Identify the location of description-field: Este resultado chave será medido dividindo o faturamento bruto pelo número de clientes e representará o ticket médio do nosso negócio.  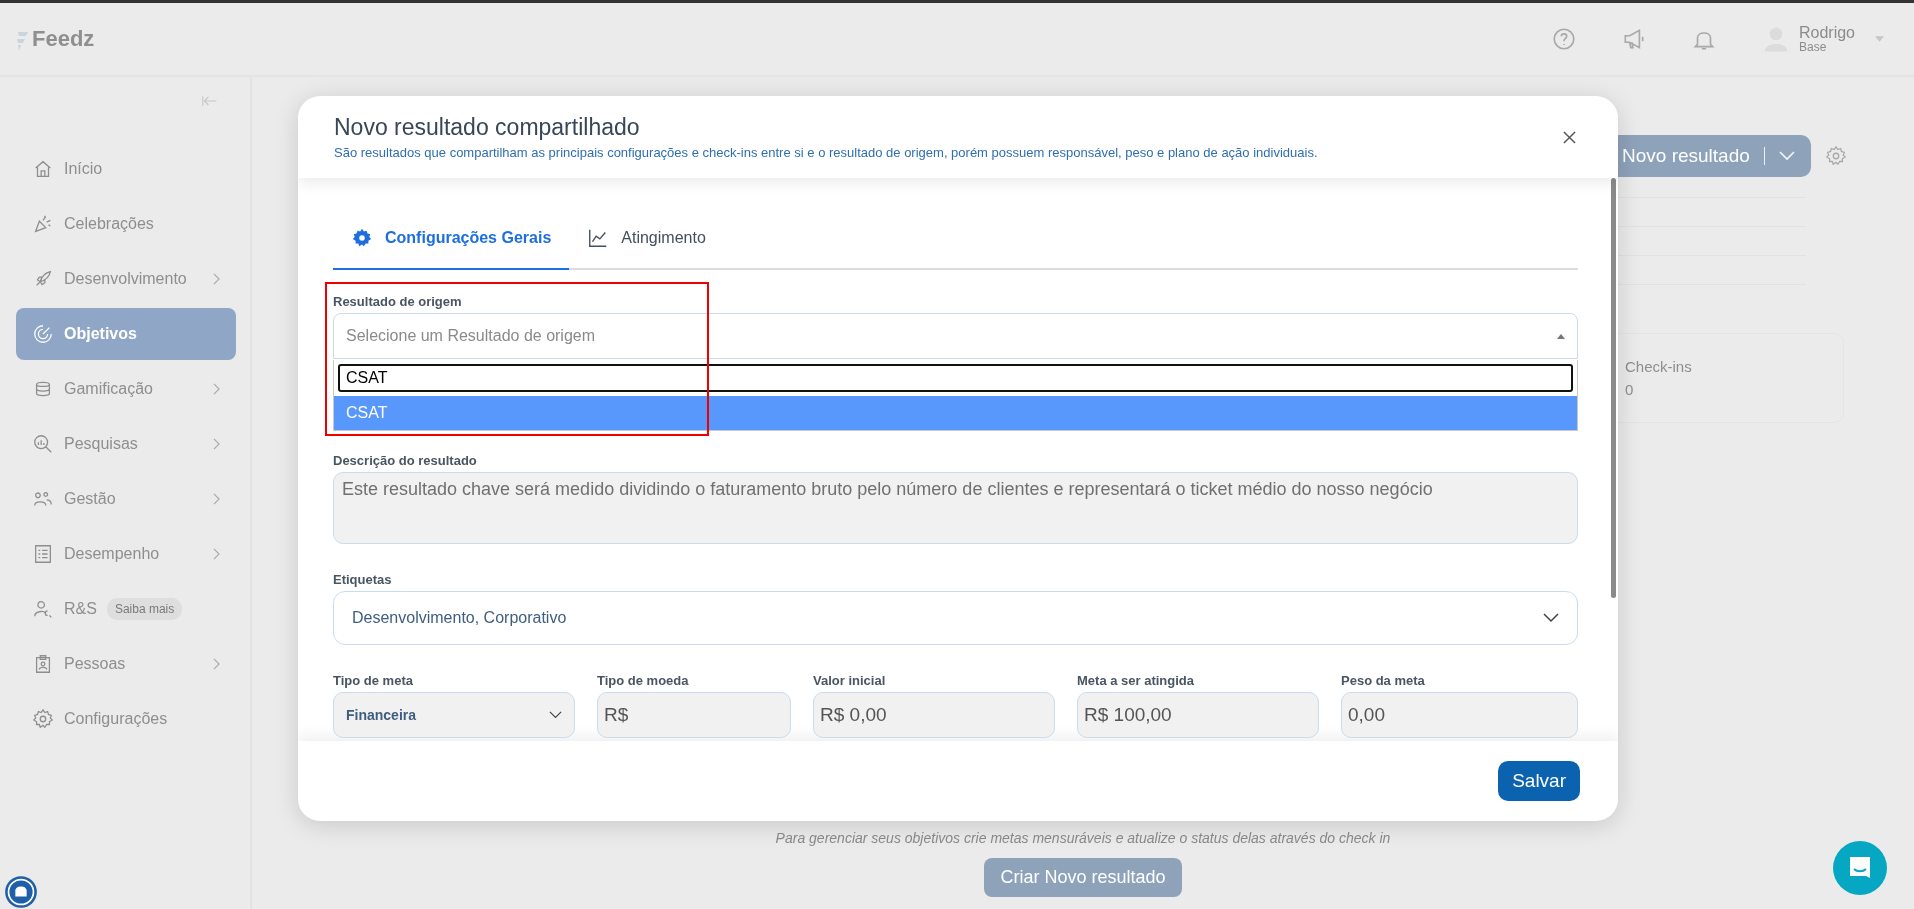
(955, 508).